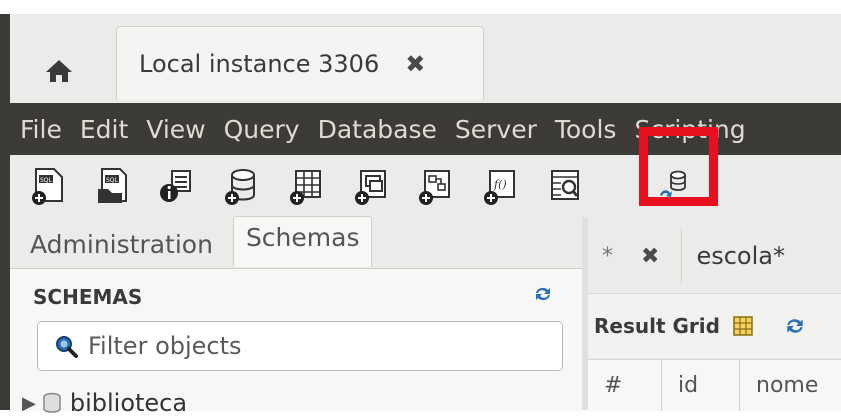 Image resolution: width=841 pixels, height=417 pixels. Describe the element at coordinates (306, 186) in the screenshot. I see `create-table-icon` at that location.